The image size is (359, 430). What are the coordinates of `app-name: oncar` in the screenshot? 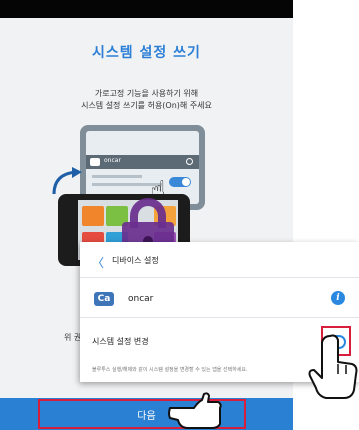 It's located at (141, 299).